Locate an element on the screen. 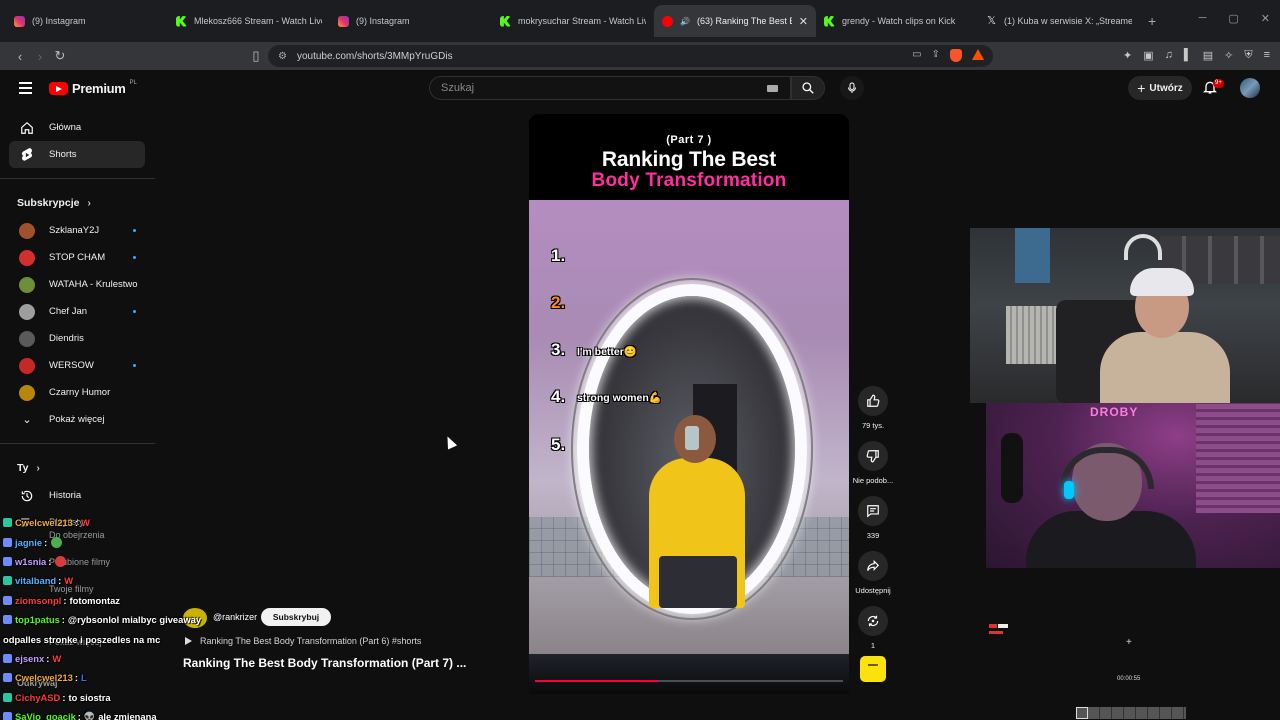 This screenshot has height=720, width=1280. media-icon: ♫ is located at coordinates (1169, 55).